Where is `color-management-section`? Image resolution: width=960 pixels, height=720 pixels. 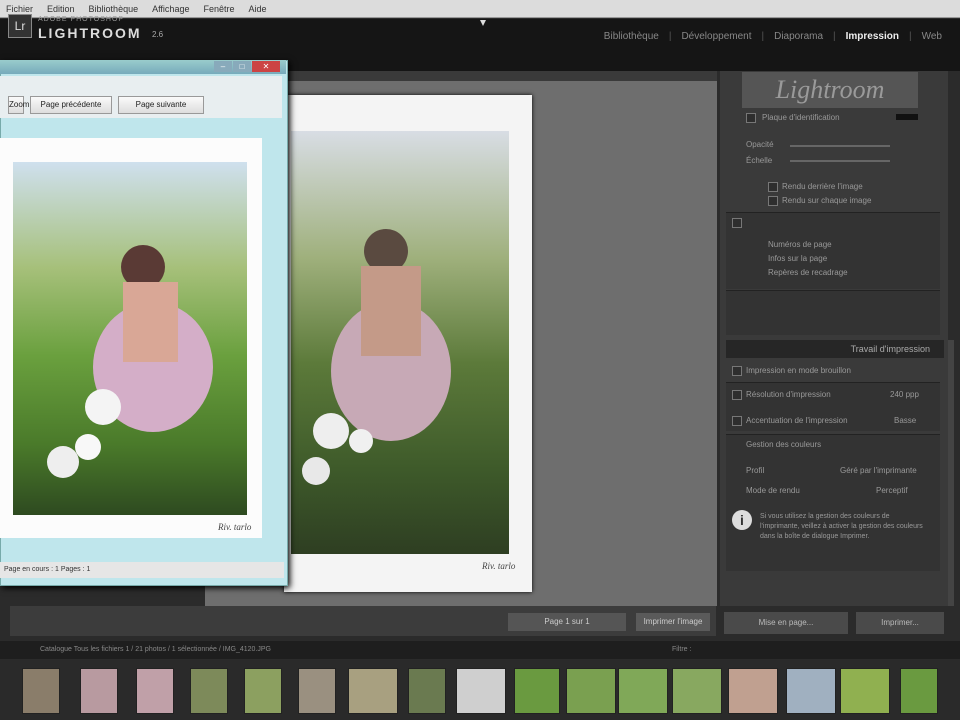 color-management-section is located at coordinates (833, 502).